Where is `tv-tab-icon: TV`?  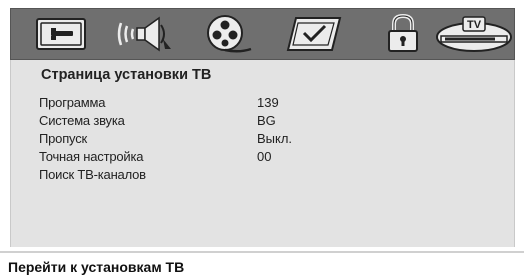 tv-tab-icon: TV is located at coordinates (474, 34).